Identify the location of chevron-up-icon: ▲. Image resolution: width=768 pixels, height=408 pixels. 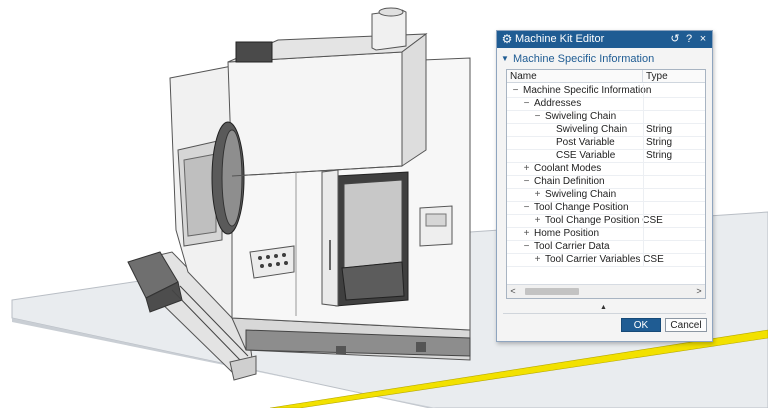
(603, 308).